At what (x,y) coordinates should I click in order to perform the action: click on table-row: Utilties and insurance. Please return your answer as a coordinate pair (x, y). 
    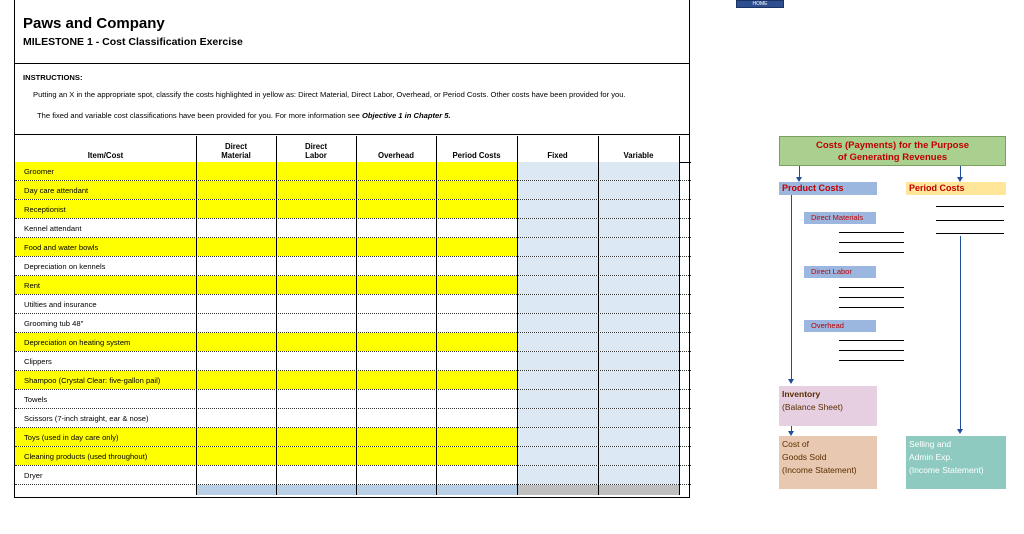
    Looking at the image, I should click on (353, 304).